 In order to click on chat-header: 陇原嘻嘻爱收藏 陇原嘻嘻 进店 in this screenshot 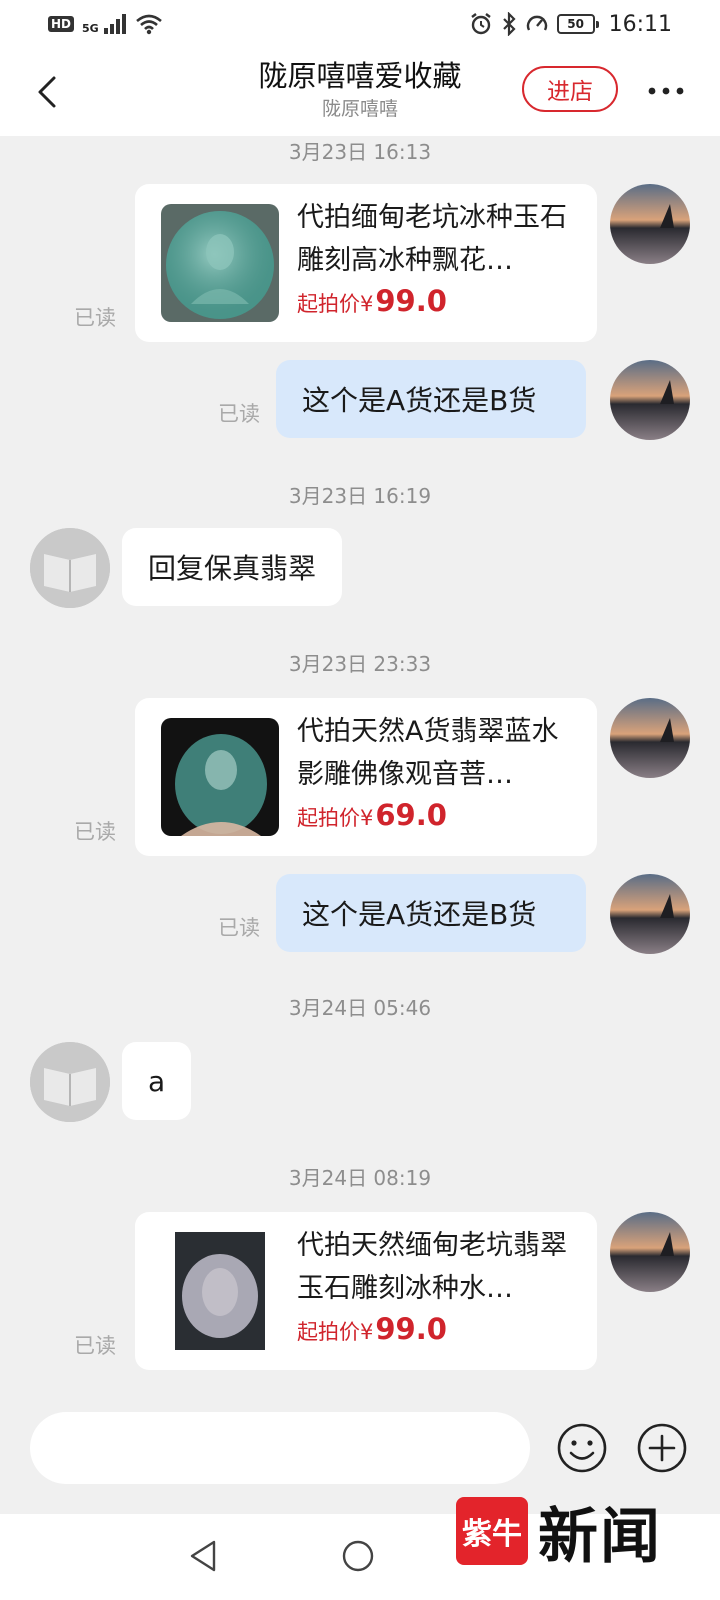, I will do `click(360, 92)`.